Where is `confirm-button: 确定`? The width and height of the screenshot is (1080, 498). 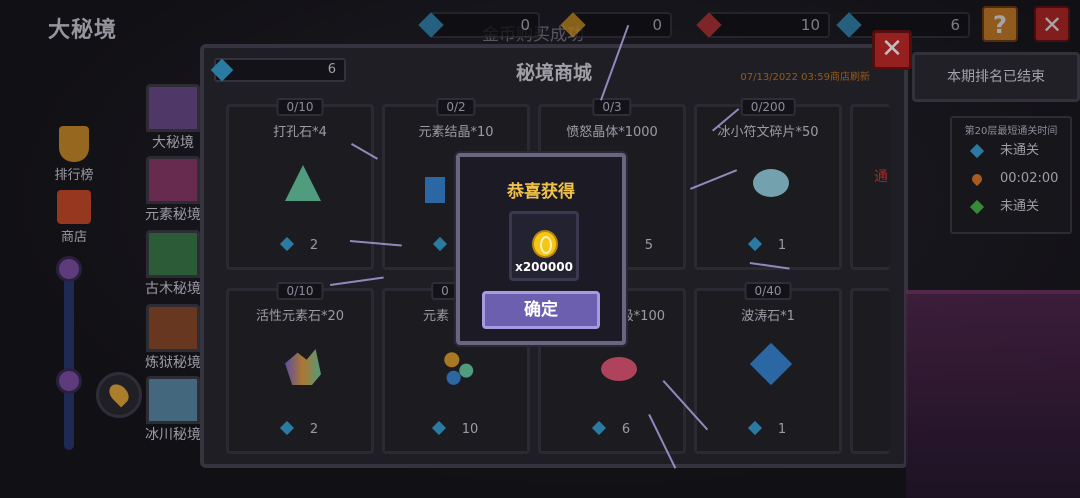
confirm-button: 确定 is located at coordinates (541, 310).